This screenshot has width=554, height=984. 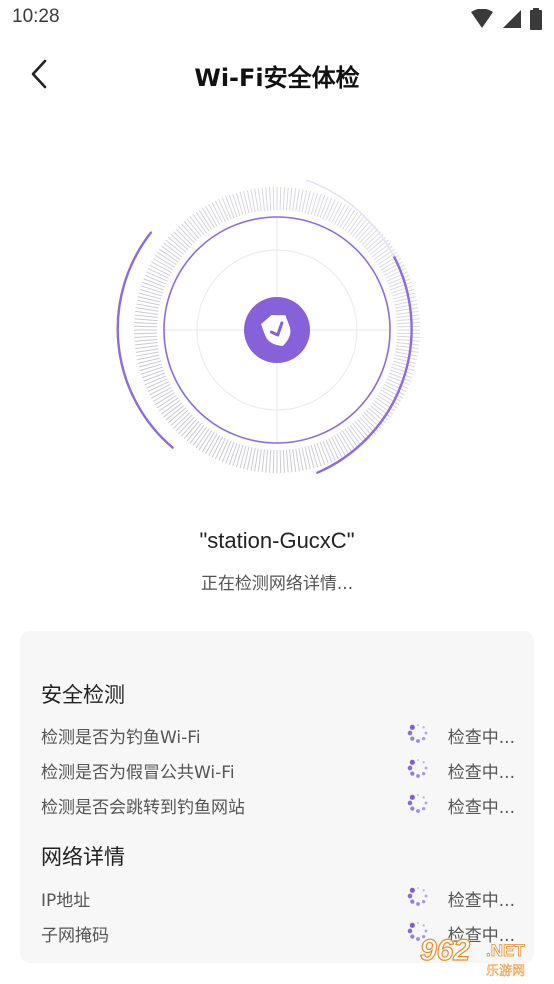 What do you see at coordinates (505, 971) in the screenshot?
I see `watermark-subtitle: 乐游网` at bounding box center [505, 971].